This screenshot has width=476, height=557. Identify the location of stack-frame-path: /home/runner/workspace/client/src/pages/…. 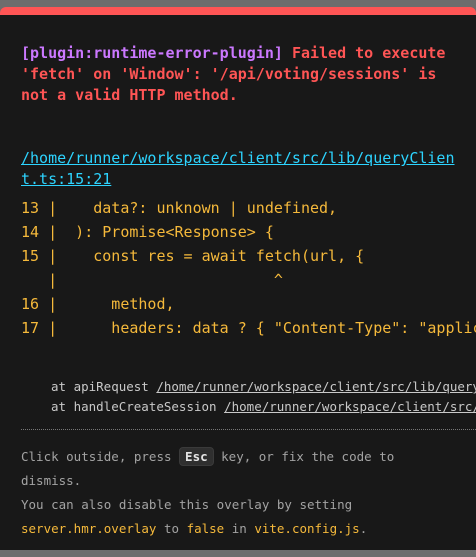
(350, 406).